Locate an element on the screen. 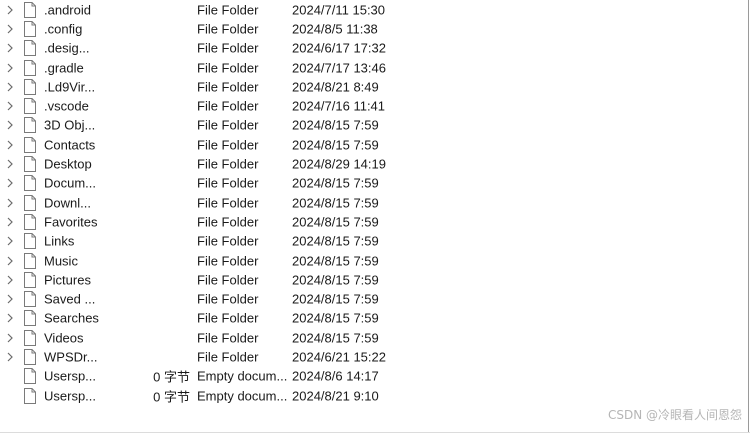 This screenshot has height=433, width=750. list-item: .desig... File Folder 2024/6/17 17:32 is located at coordinates (370, 48).